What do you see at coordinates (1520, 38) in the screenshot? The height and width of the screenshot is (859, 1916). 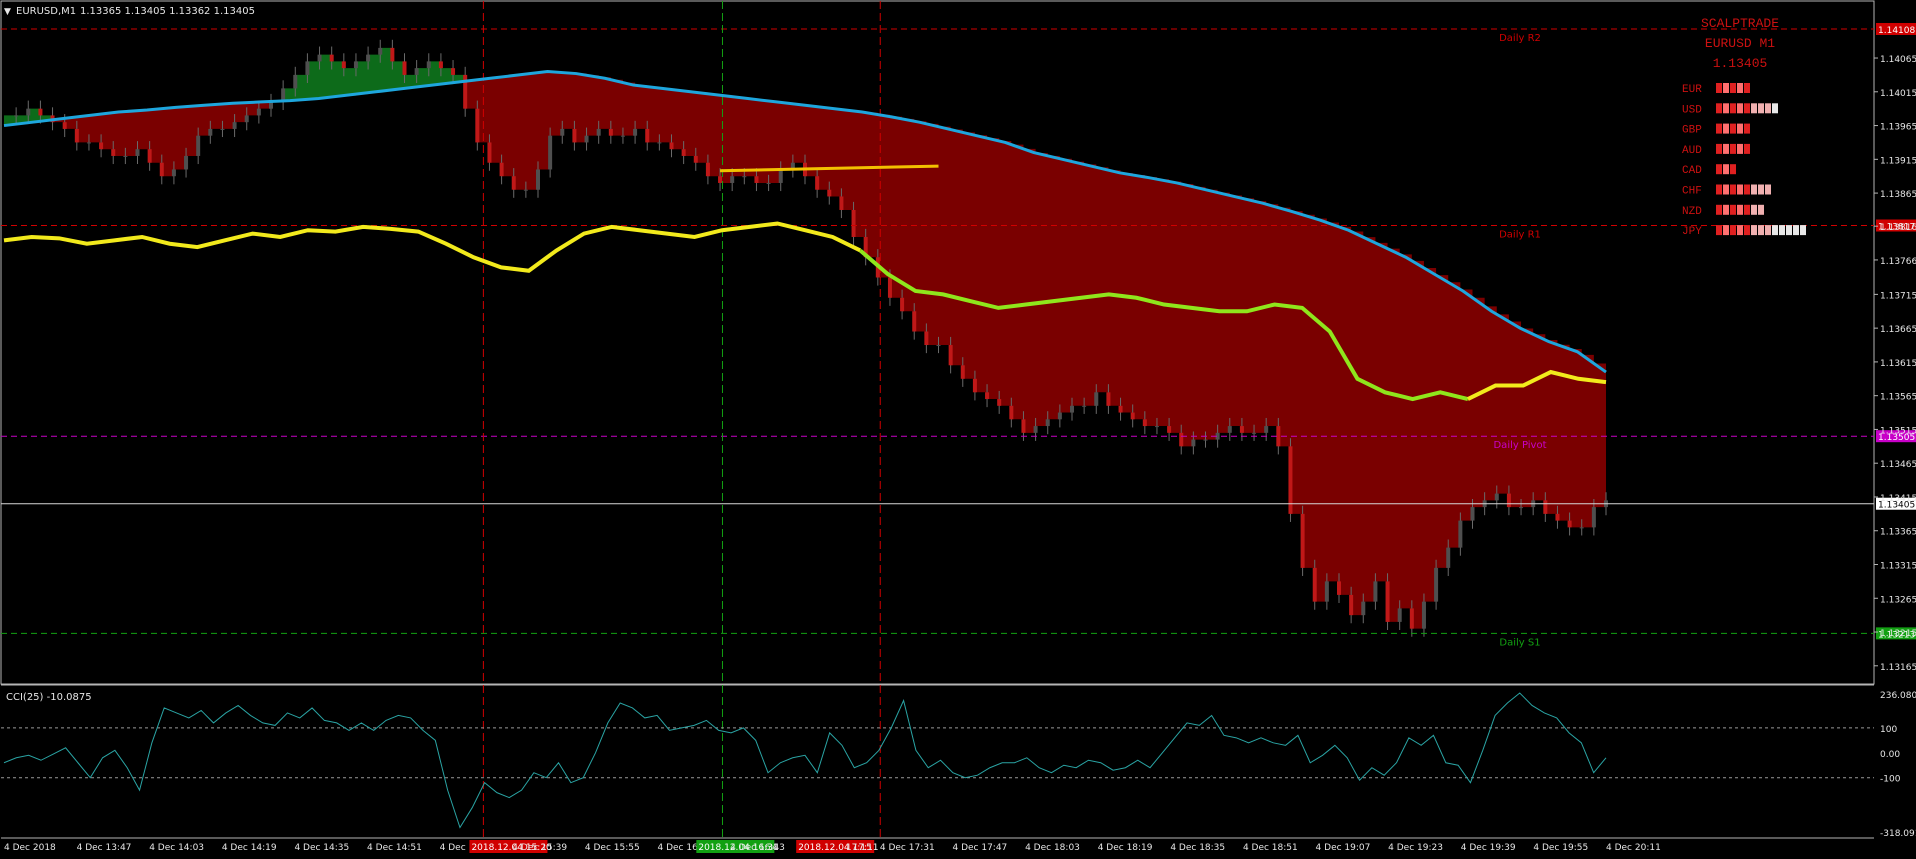 I see `level-label: Daily R2` at bounding box center [1520, 38].